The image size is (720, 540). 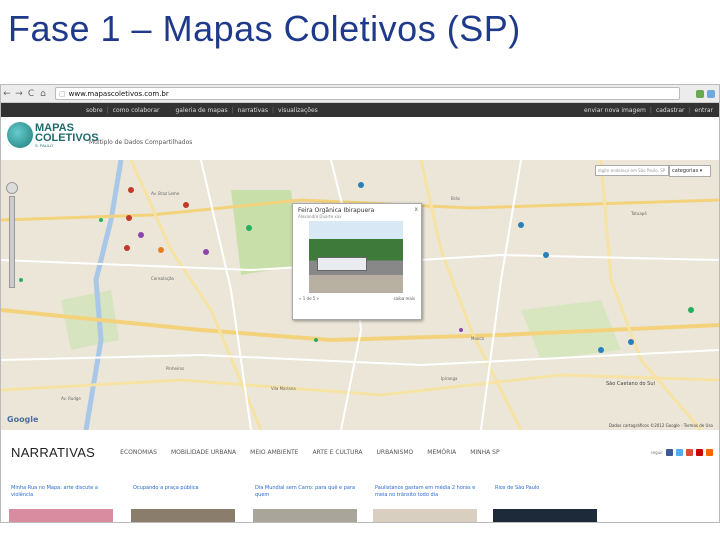 I want to click on zoom-control, so click(x=12, y=237).